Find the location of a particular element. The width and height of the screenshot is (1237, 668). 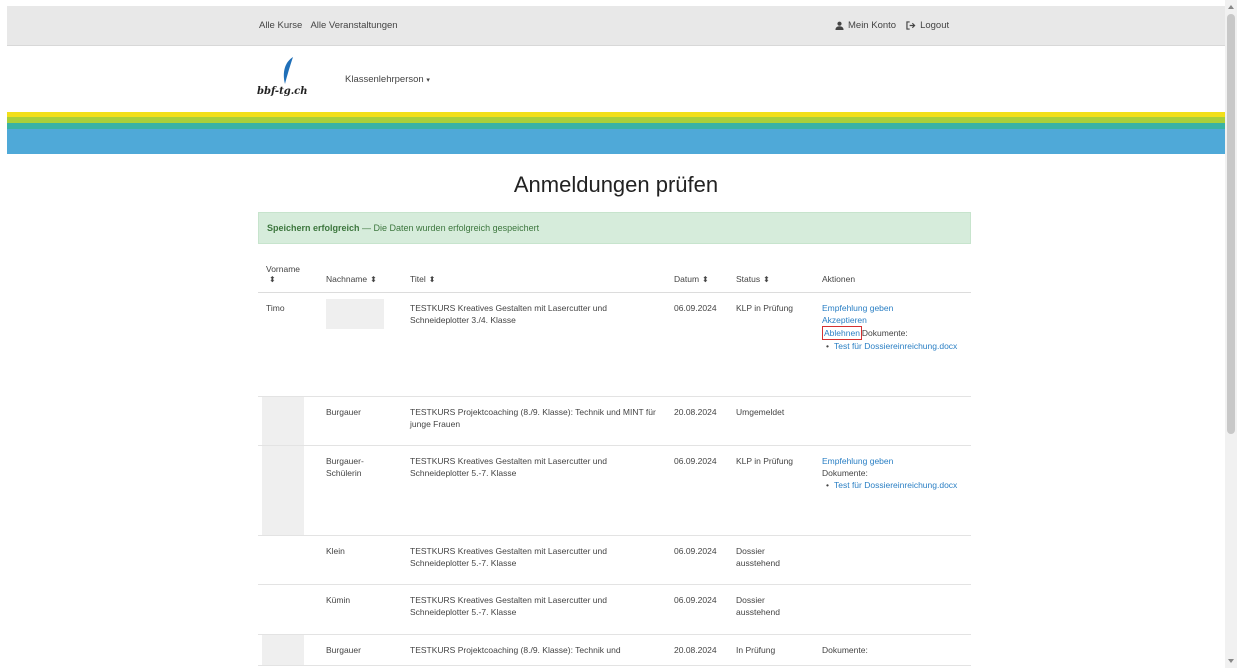

scroll-down-arrow-icon is located at coordinates (1231, 661).